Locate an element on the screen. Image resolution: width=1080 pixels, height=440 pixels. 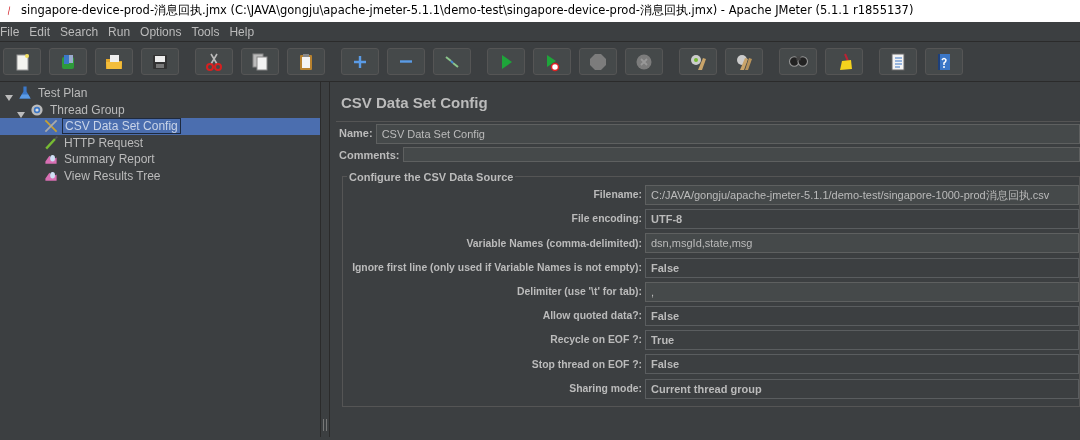
menu-item: File is located at coordinates (12, 31).